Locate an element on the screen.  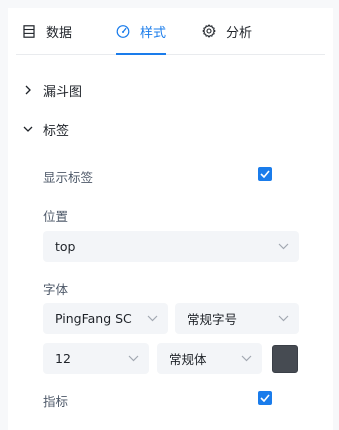
chevron-right-icon is located at coordinates (28, 90).